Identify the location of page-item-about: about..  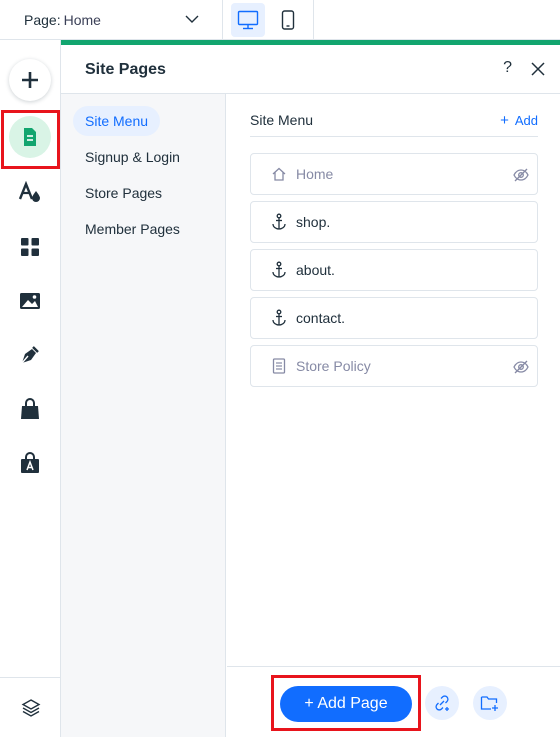
(394, 270).